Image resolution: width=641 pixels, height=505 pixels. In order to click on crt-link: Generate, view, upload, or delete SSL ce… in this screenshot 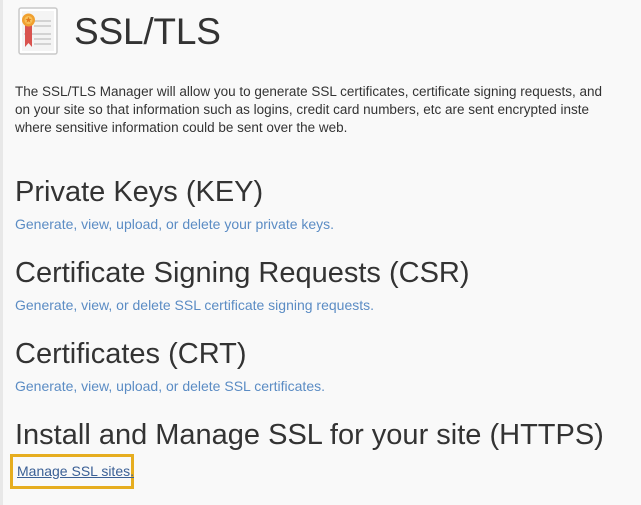, I will do `click(170, 386)`.